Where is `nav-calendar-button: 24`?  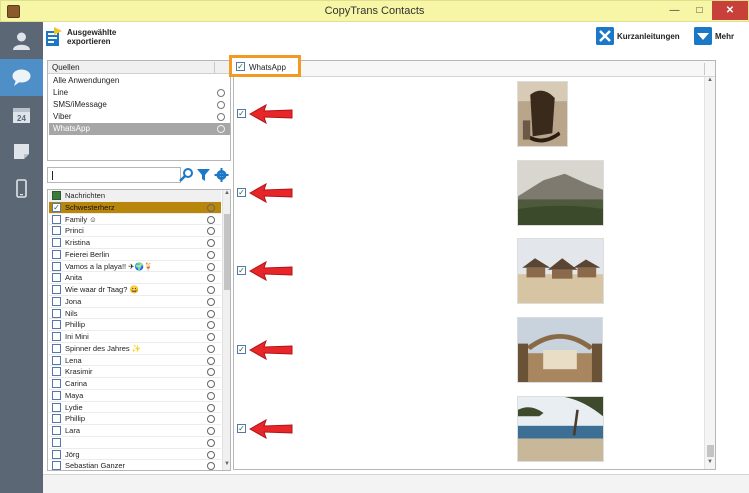 nav-calendar-button: 24 is located at coordinates (21, 114).